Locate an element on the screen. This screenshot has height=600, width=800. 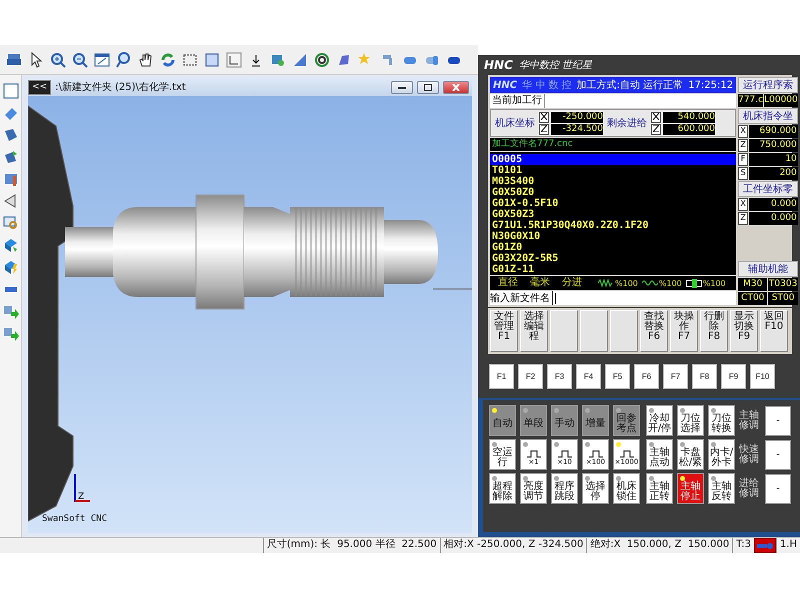
minimize-icon is located at coordinates (402, 87).